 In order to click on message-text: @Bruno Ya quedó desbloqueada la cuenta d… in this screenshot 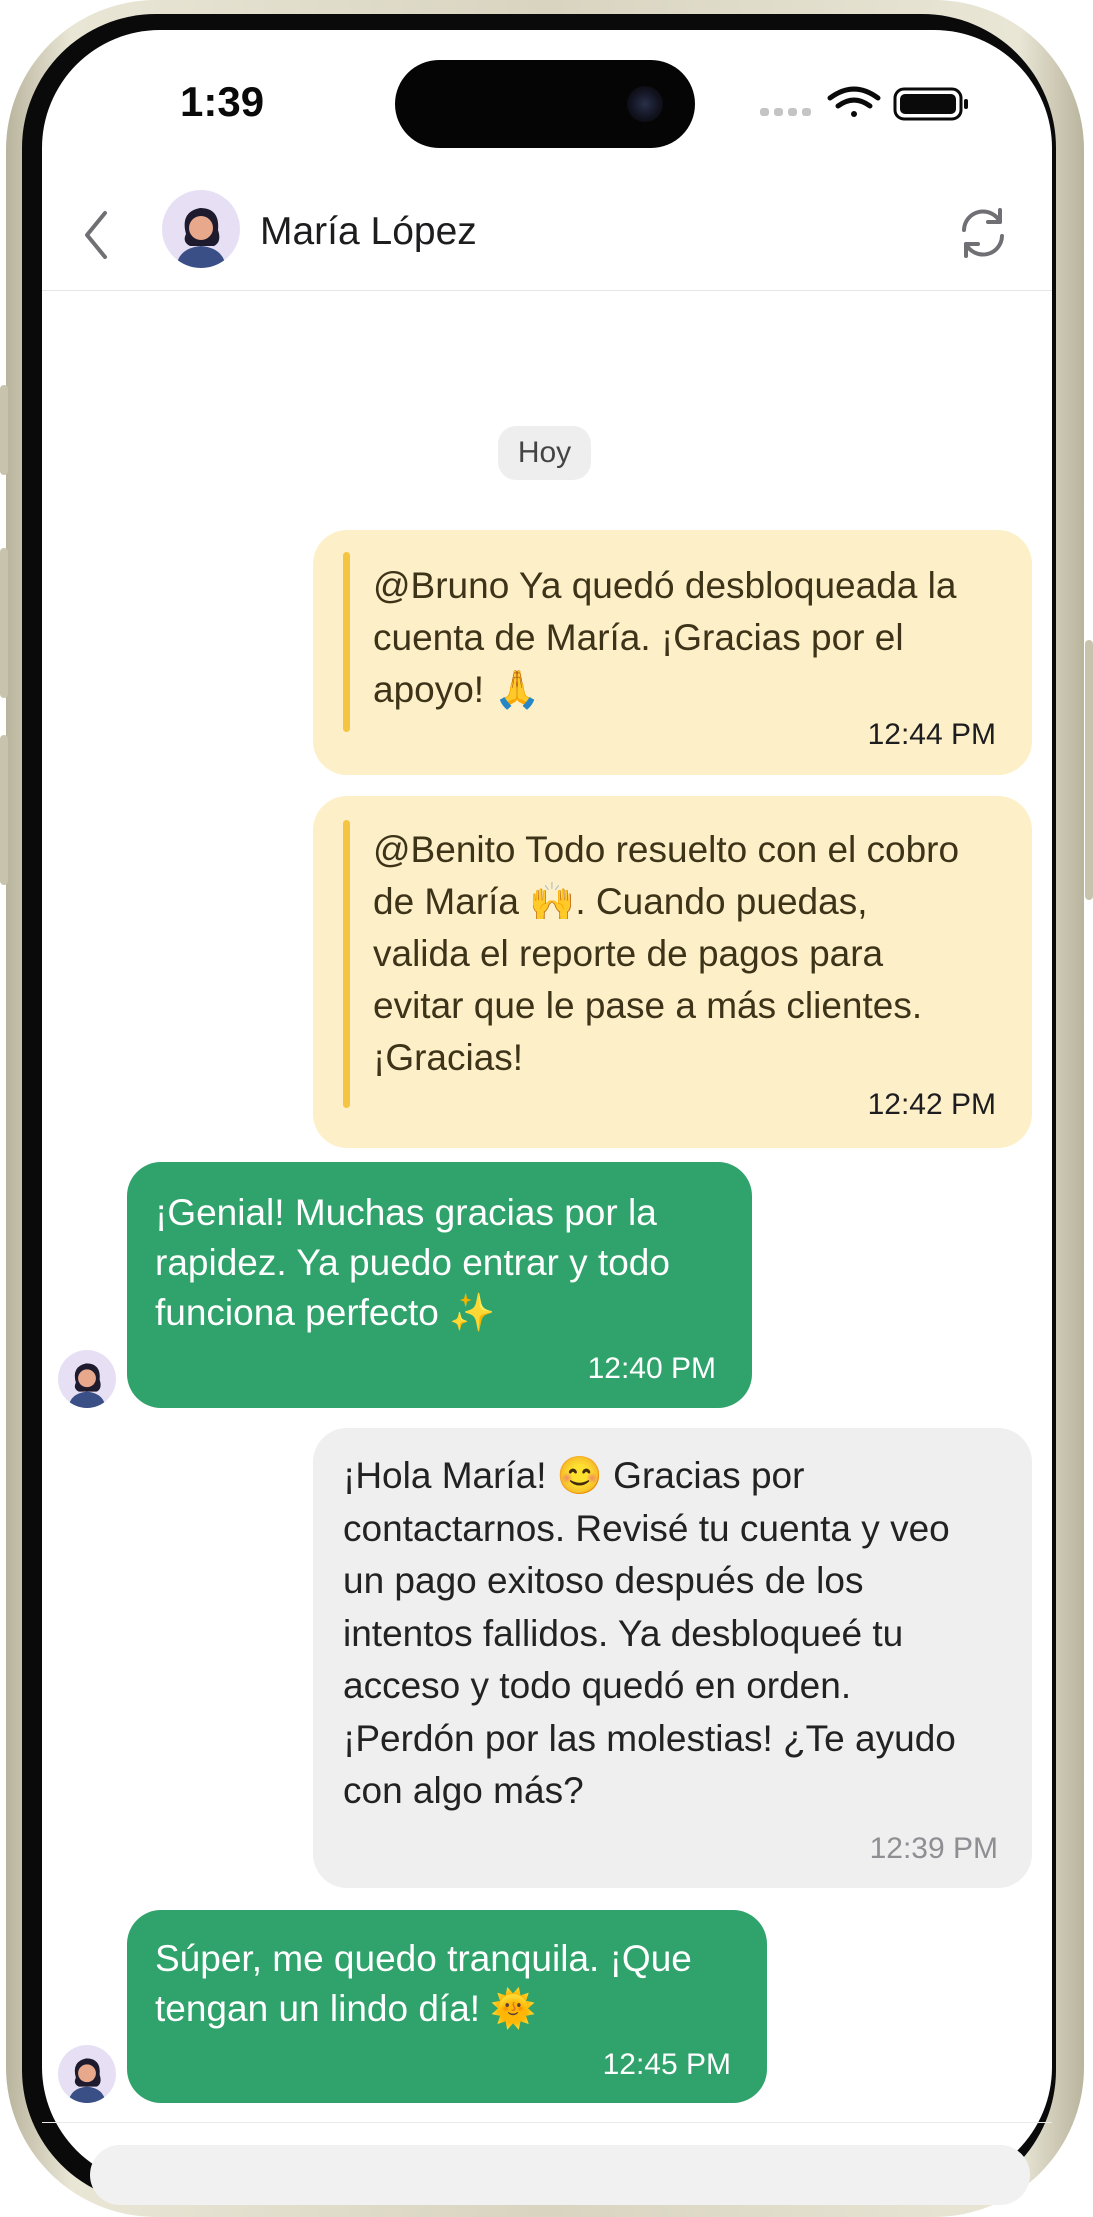, I will do `click(665, 637)`.